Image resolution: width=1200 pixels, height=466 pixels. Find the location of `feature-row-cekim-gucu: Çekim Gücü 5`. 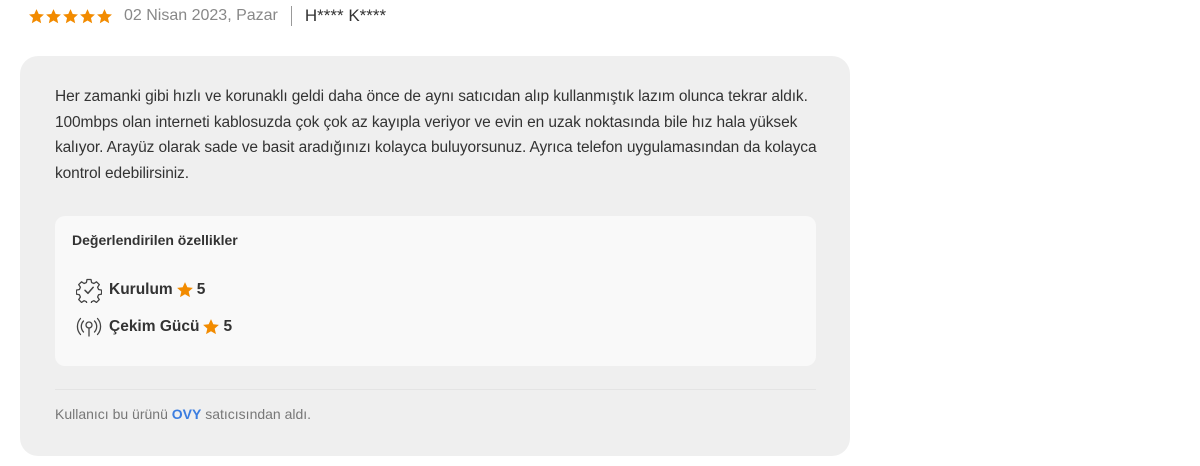

feature-row-cekim-gucu: Çekim Gücü 5 is located at coordinates (153, 327).